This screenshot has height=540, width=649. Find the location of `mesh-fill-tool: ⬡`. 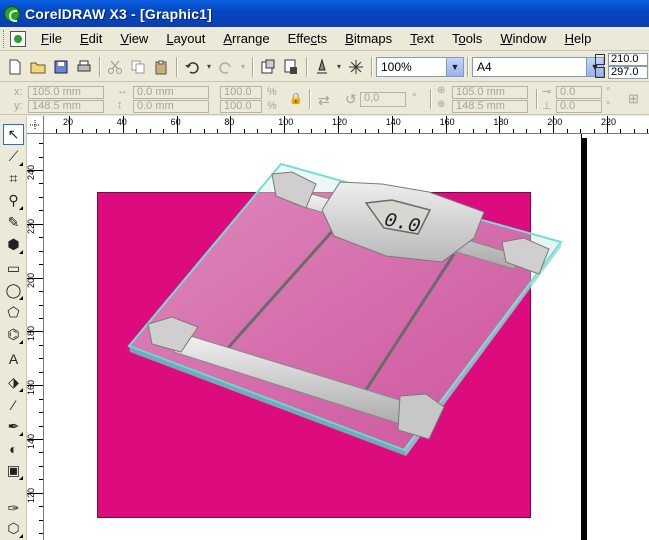

mesh-fill-tool: ⬡ is located at coordinates (13, 528).